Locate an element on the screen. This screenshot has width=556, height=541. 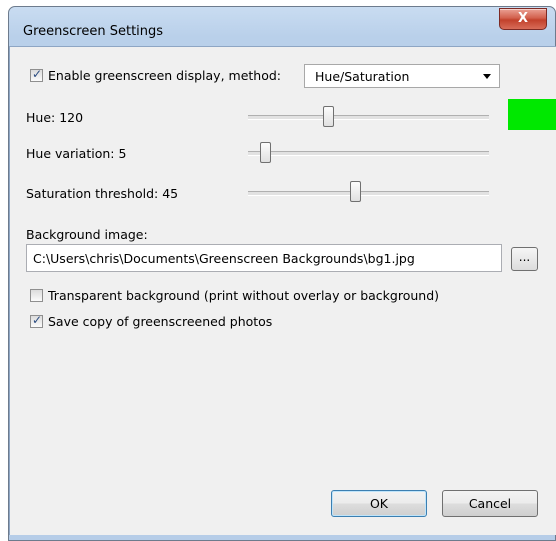
cancel-button: Cancel is located at coordinates (490, 503).